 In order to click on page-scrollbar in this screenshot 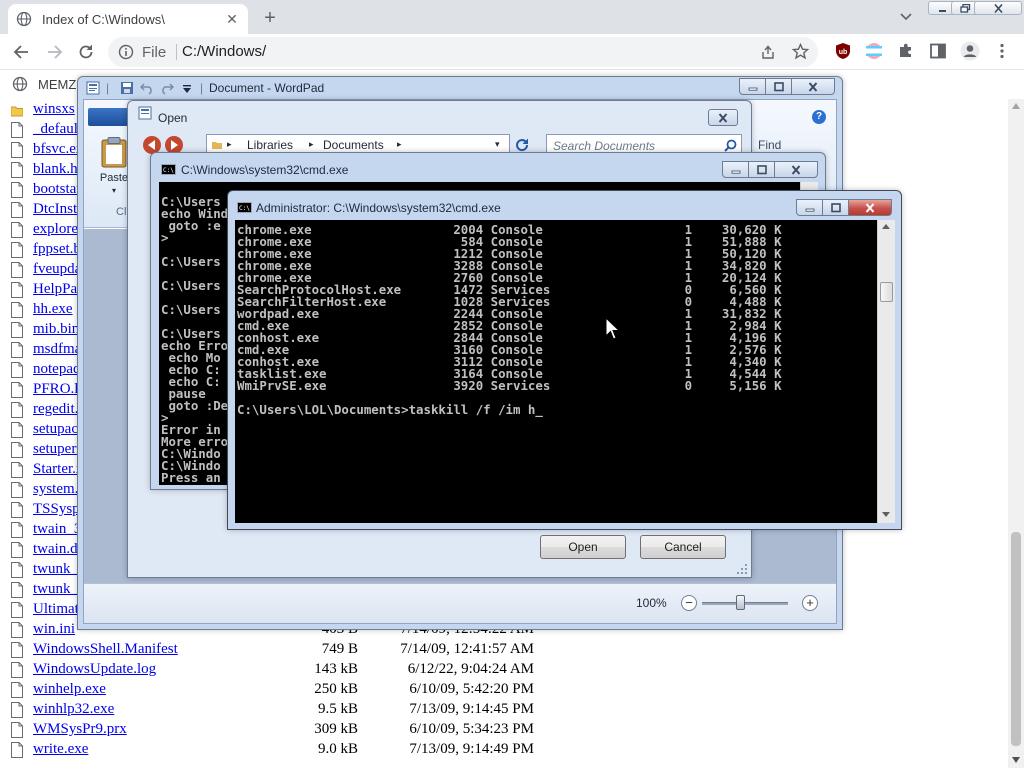, I will do `click(1016, 433)`.